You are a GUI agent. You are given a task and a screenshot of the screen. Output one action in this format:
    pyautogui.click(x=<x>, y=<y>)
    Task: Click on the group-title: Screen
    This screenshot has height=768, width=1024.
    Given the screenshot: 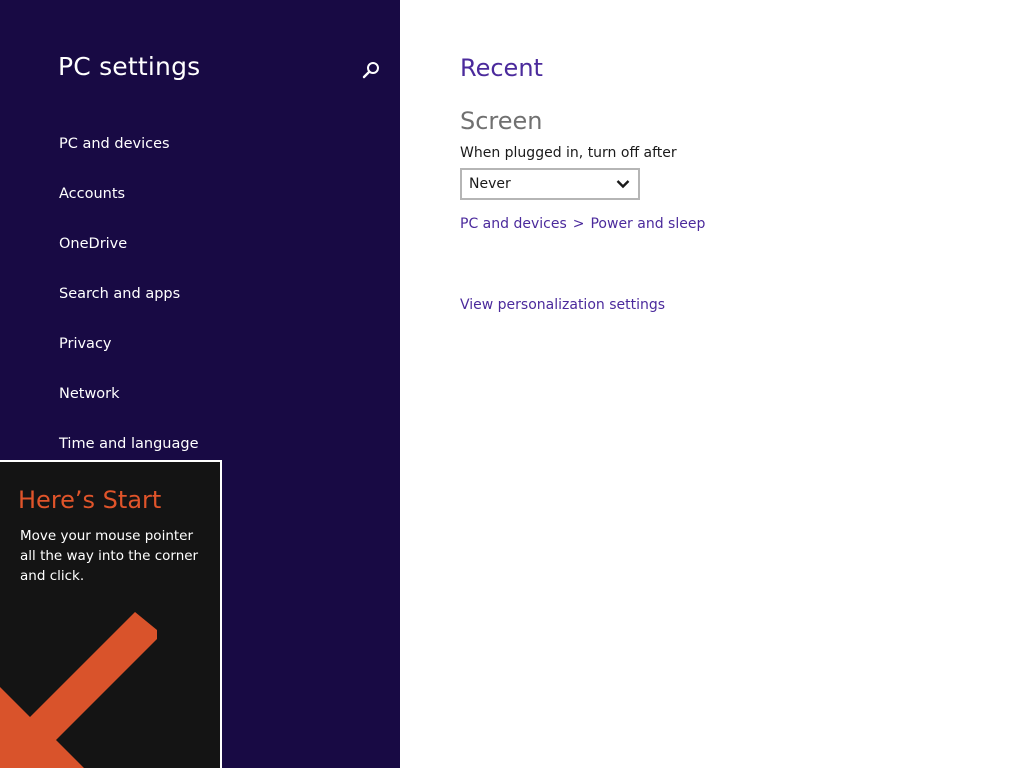 What is the action you would take?
    pyautogui.click(x=501, y=121)
    